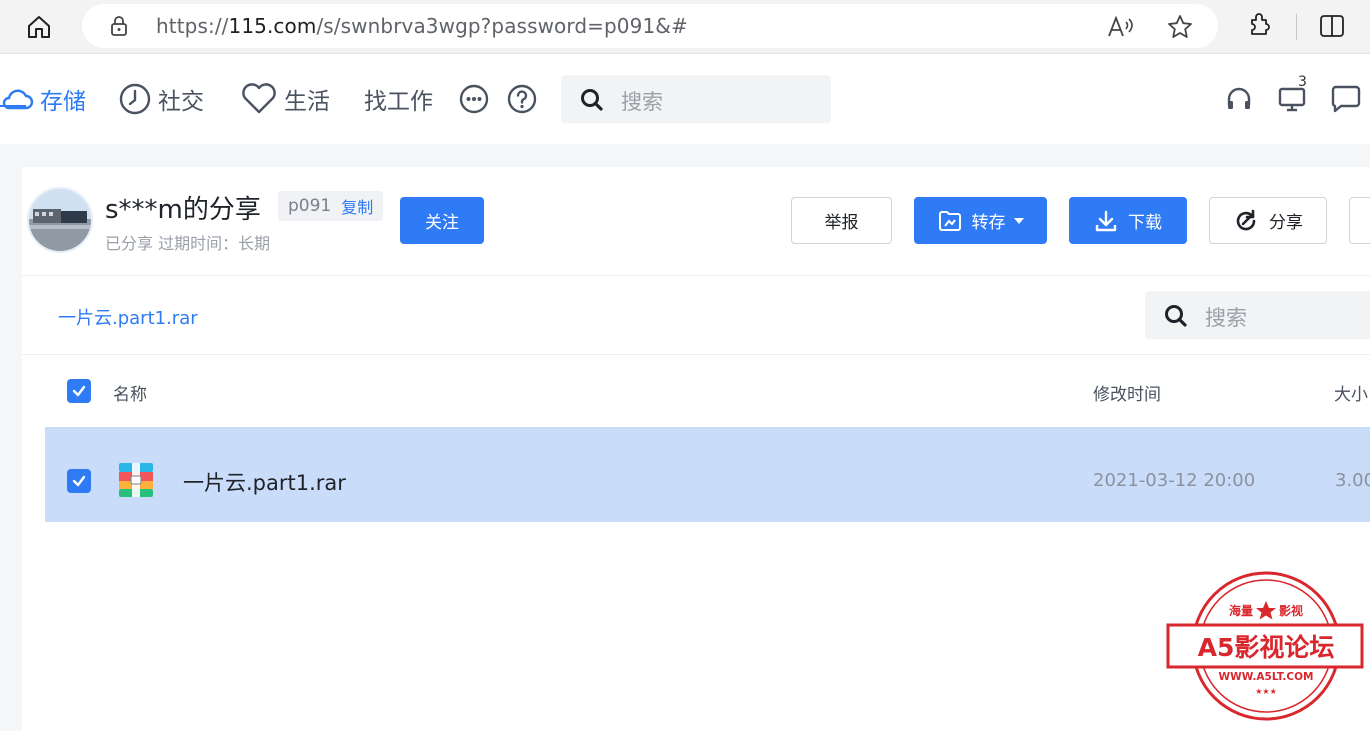 This screenshot has height=731, width=1370. What do you see at coordinates (357, 206) in the screenshot?
I see `copy-code-link: 复制` at bounding box center [357, 206].